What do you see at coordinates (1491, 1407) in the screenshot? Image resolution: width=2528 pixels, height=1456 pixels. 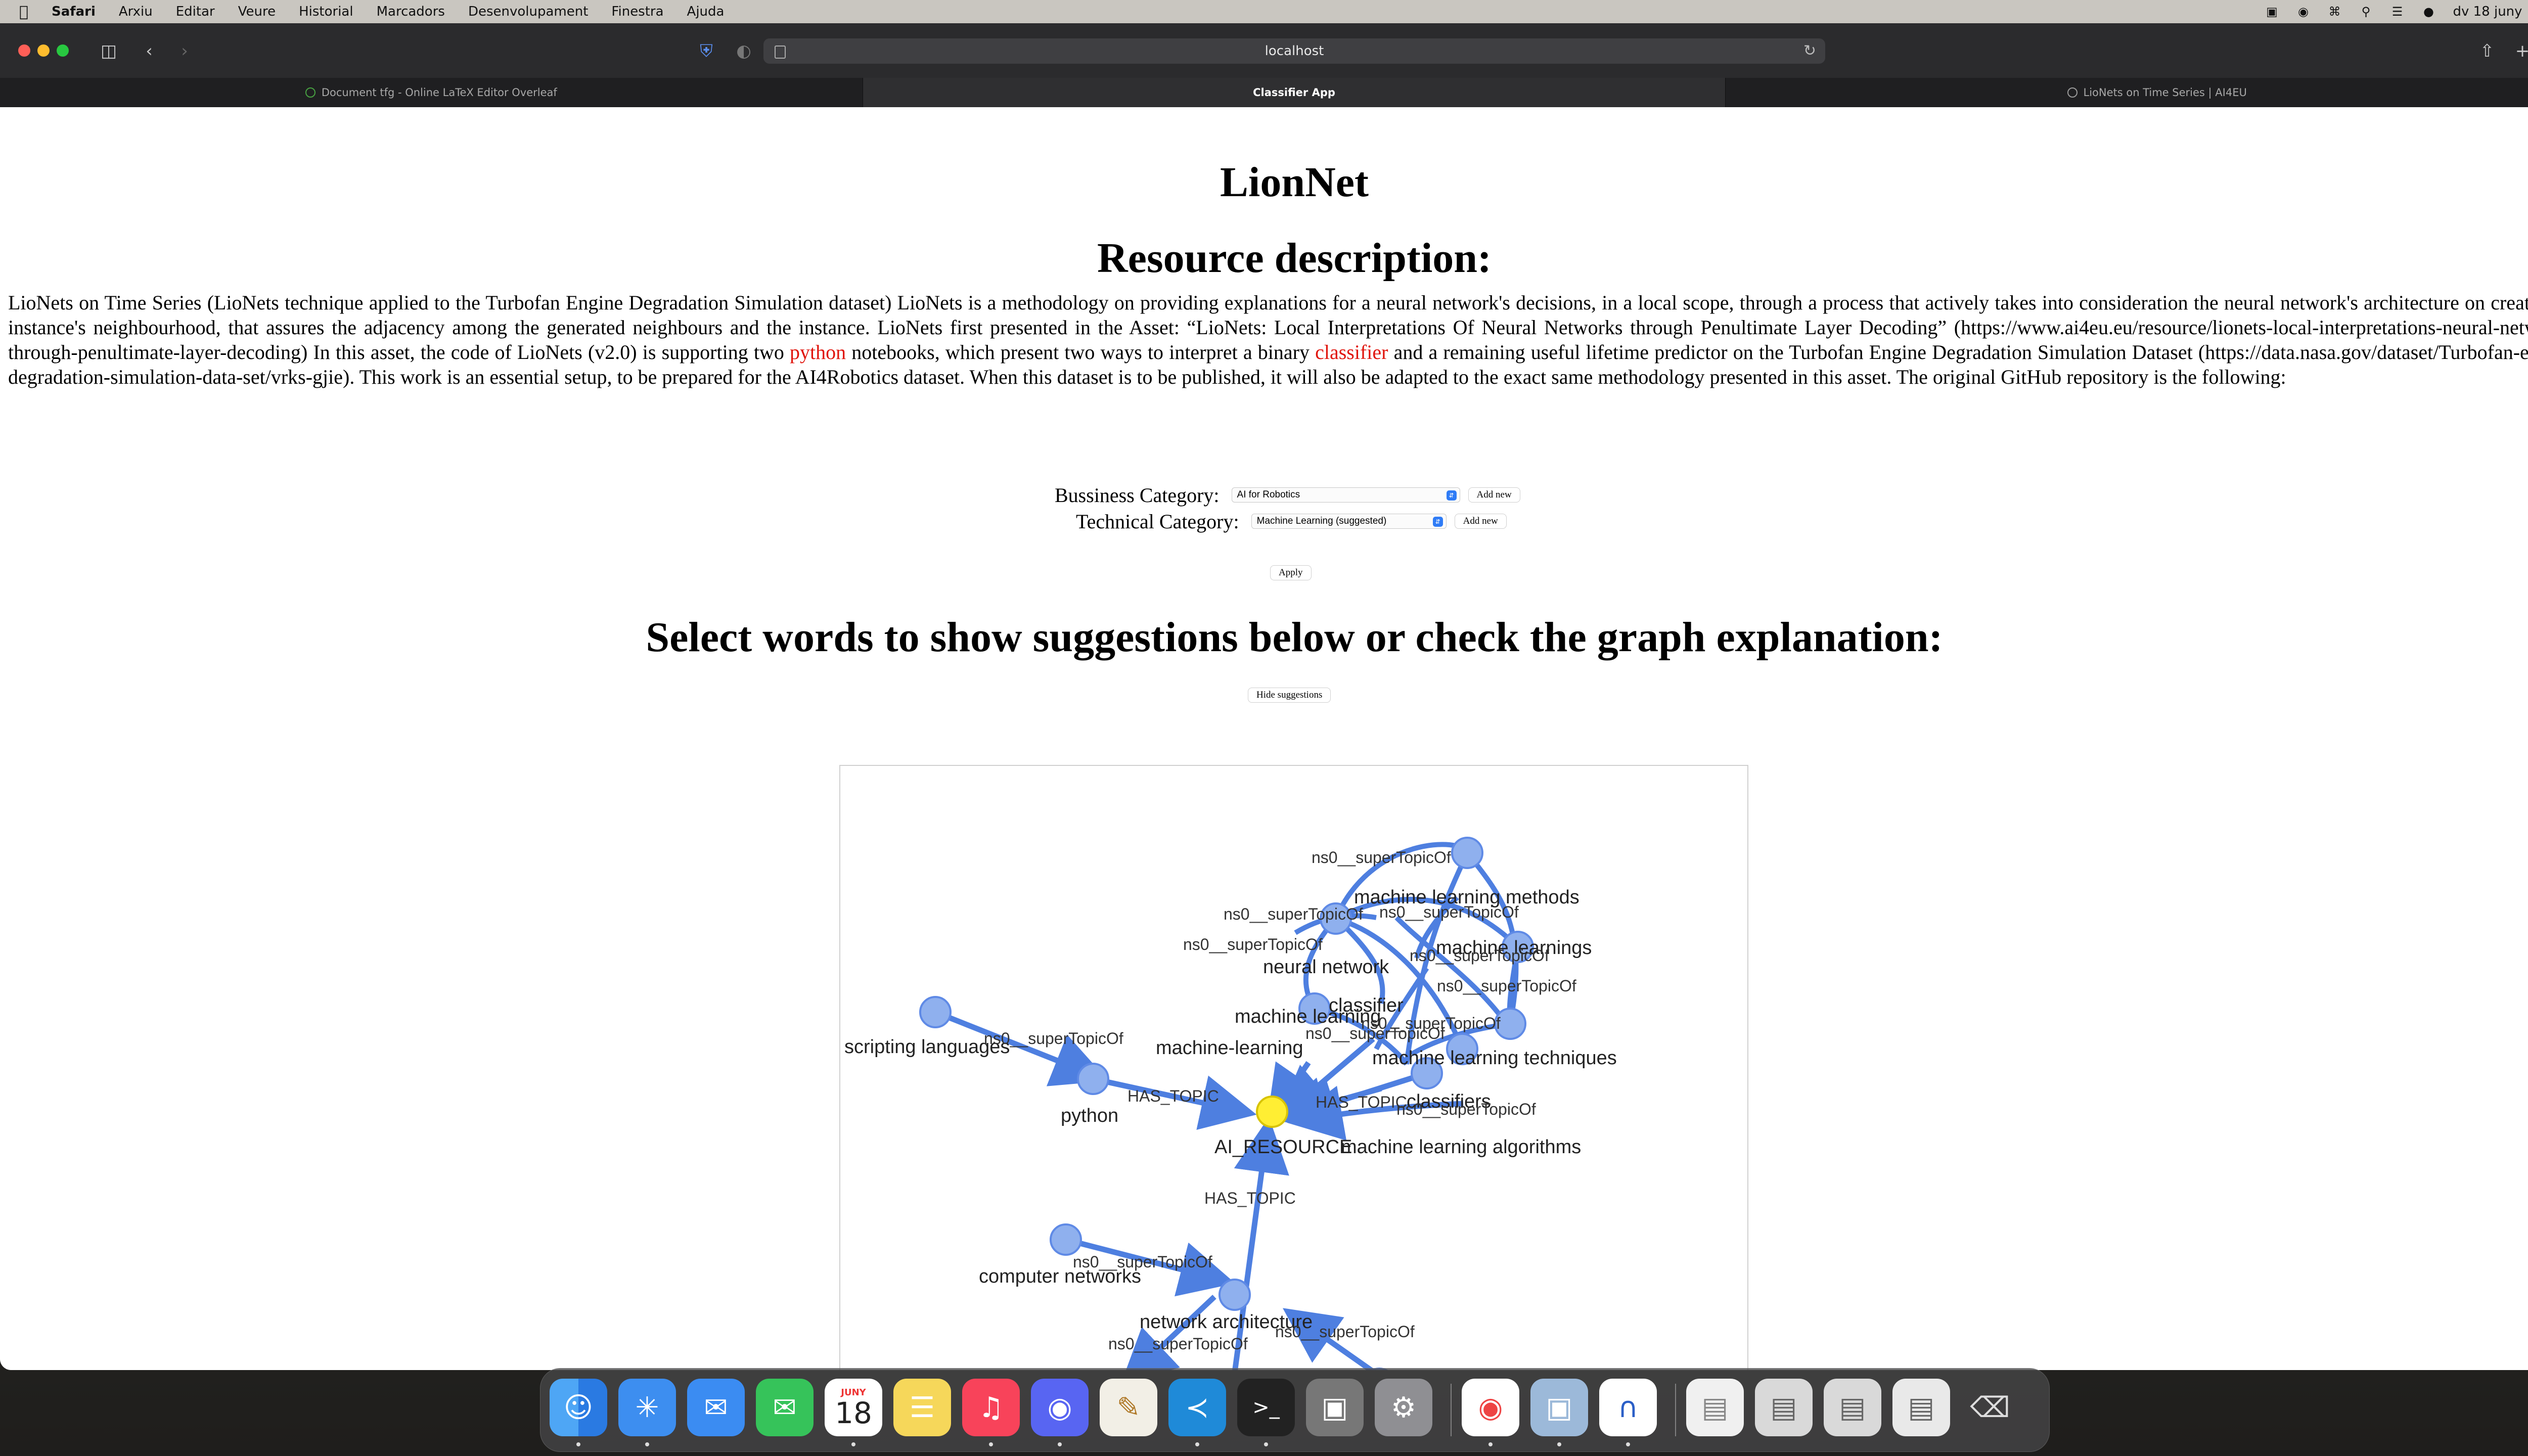 I see `chrome-icon: ◉` at bounding box center [1491, 1407].